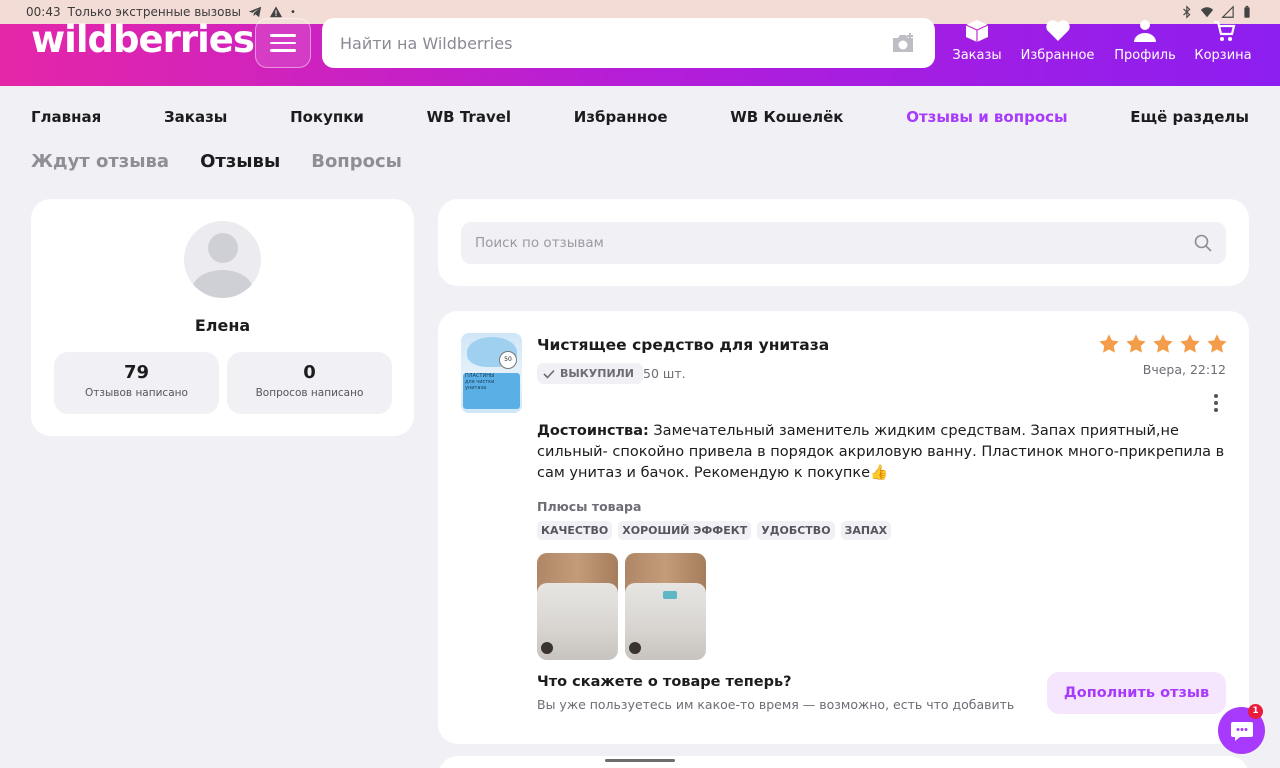 This screenshot has height=768, width=1280. What do you see at coordinates (685, 530) in the screenshot?
I see `pros-tag: ХОРОШИЙ ЭФФЕКТ` at bounding box center [685, 530].